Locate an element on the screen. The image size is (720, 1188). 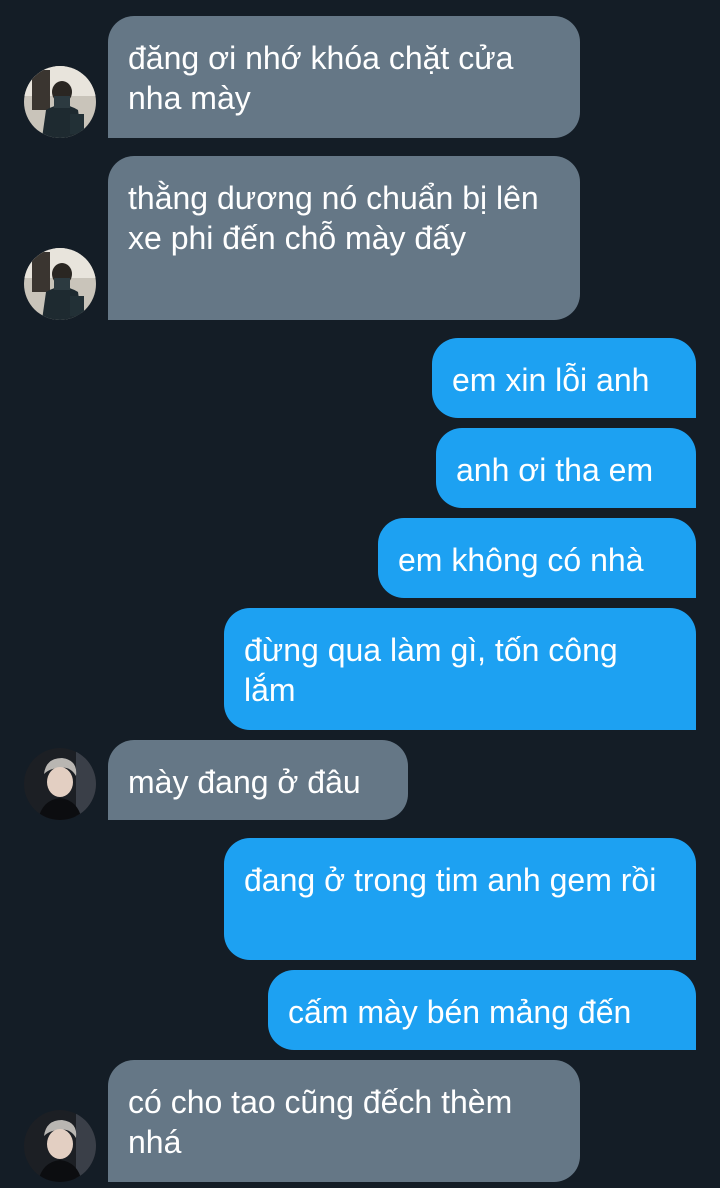
message-text: mày đang ở đâu is located at coordinates (244, 782).